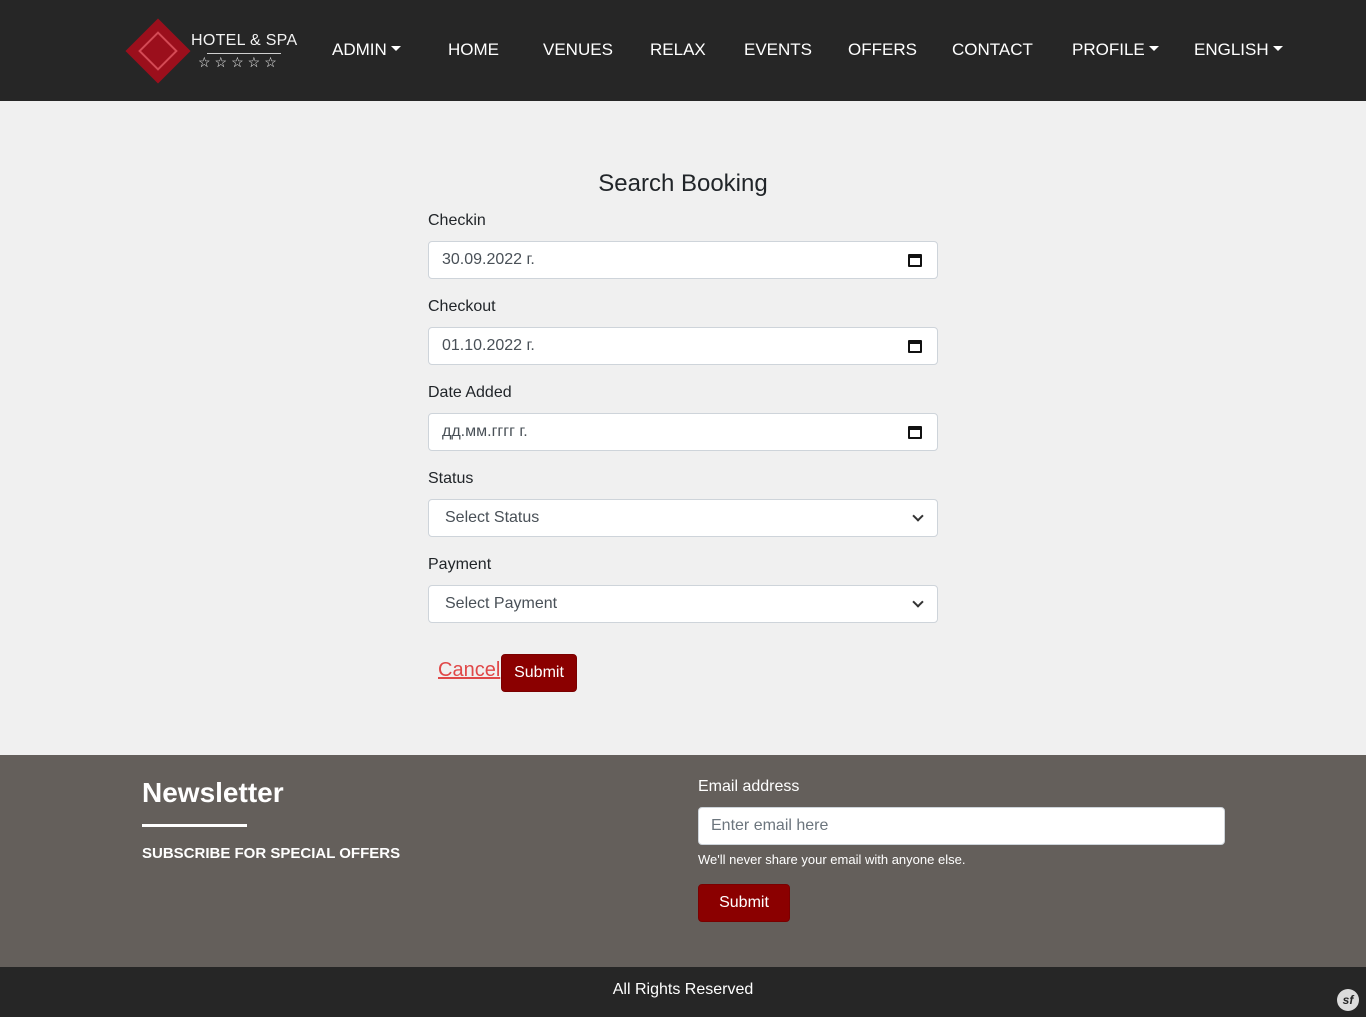 The image size is (1366, 1017). I want to click on page-title: Search Booking, so click(683, 183).